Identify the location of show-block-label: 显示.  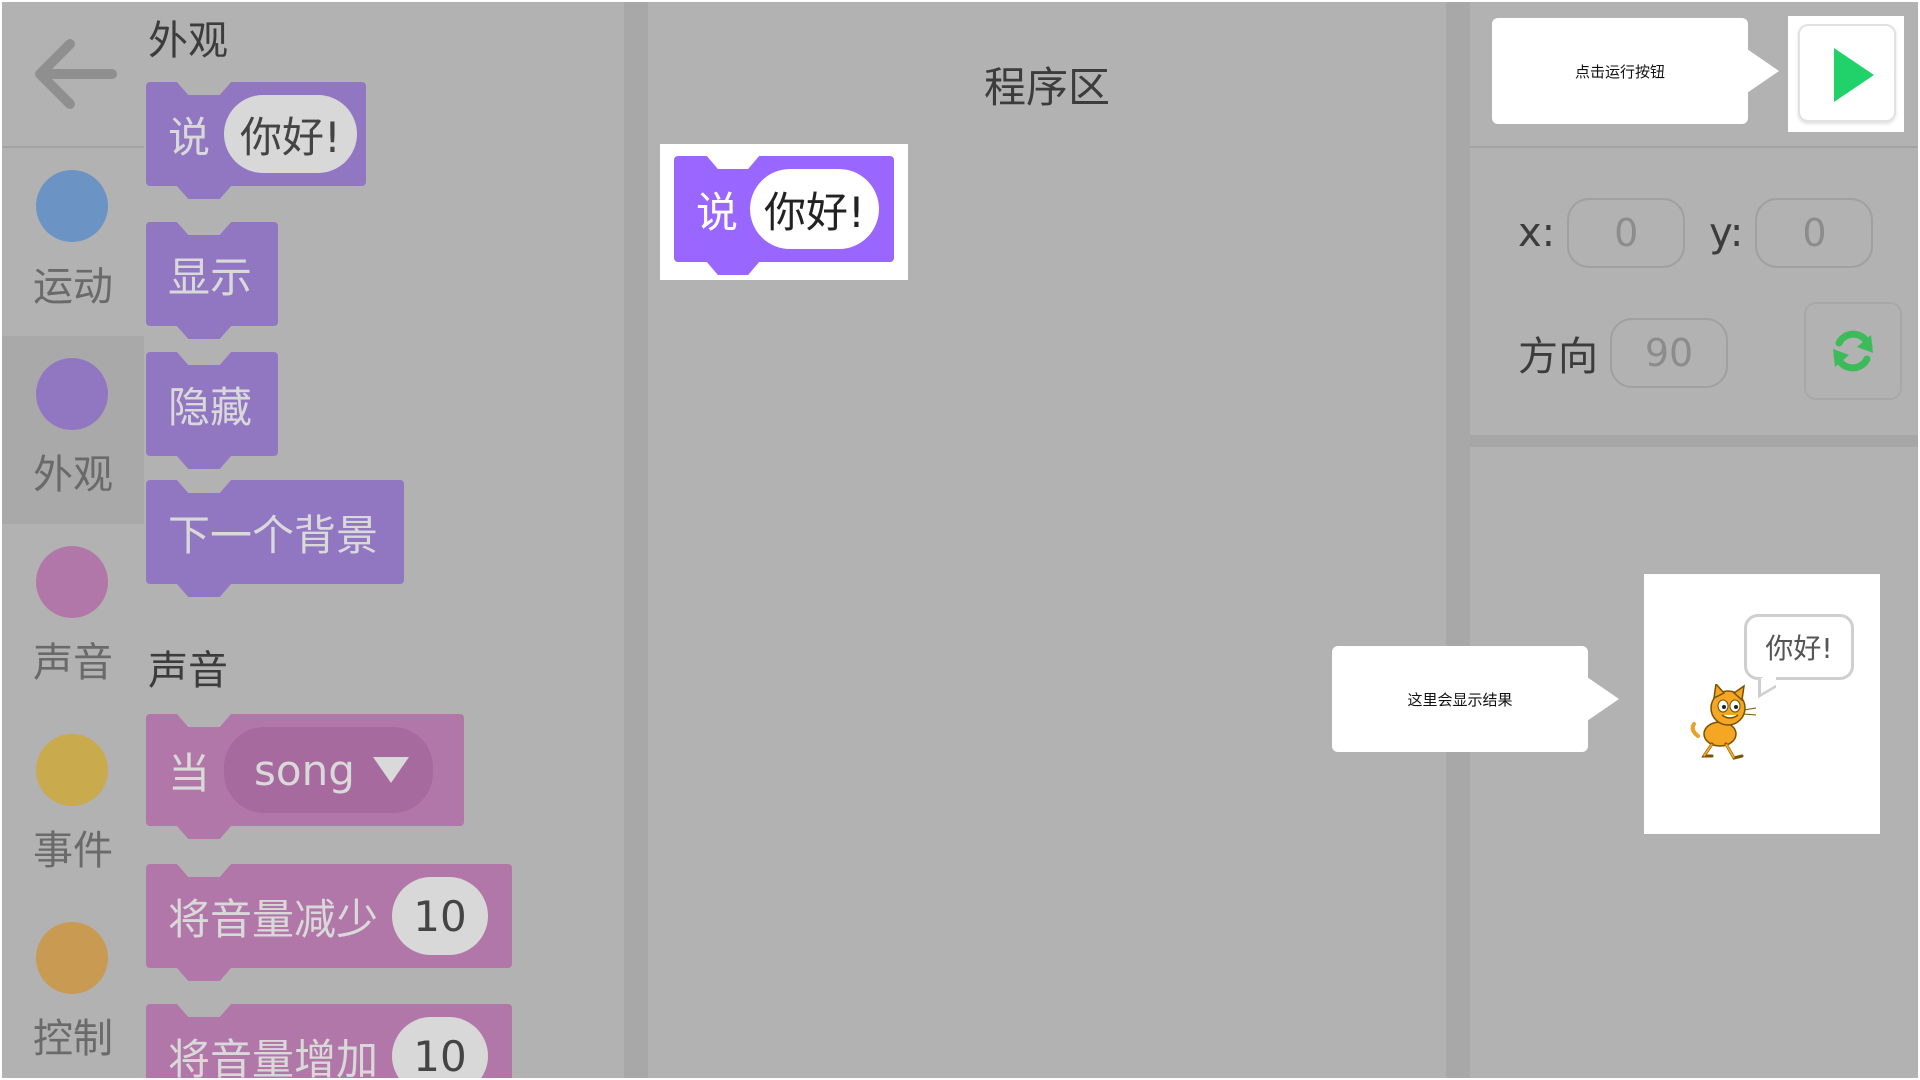
(210, 277).